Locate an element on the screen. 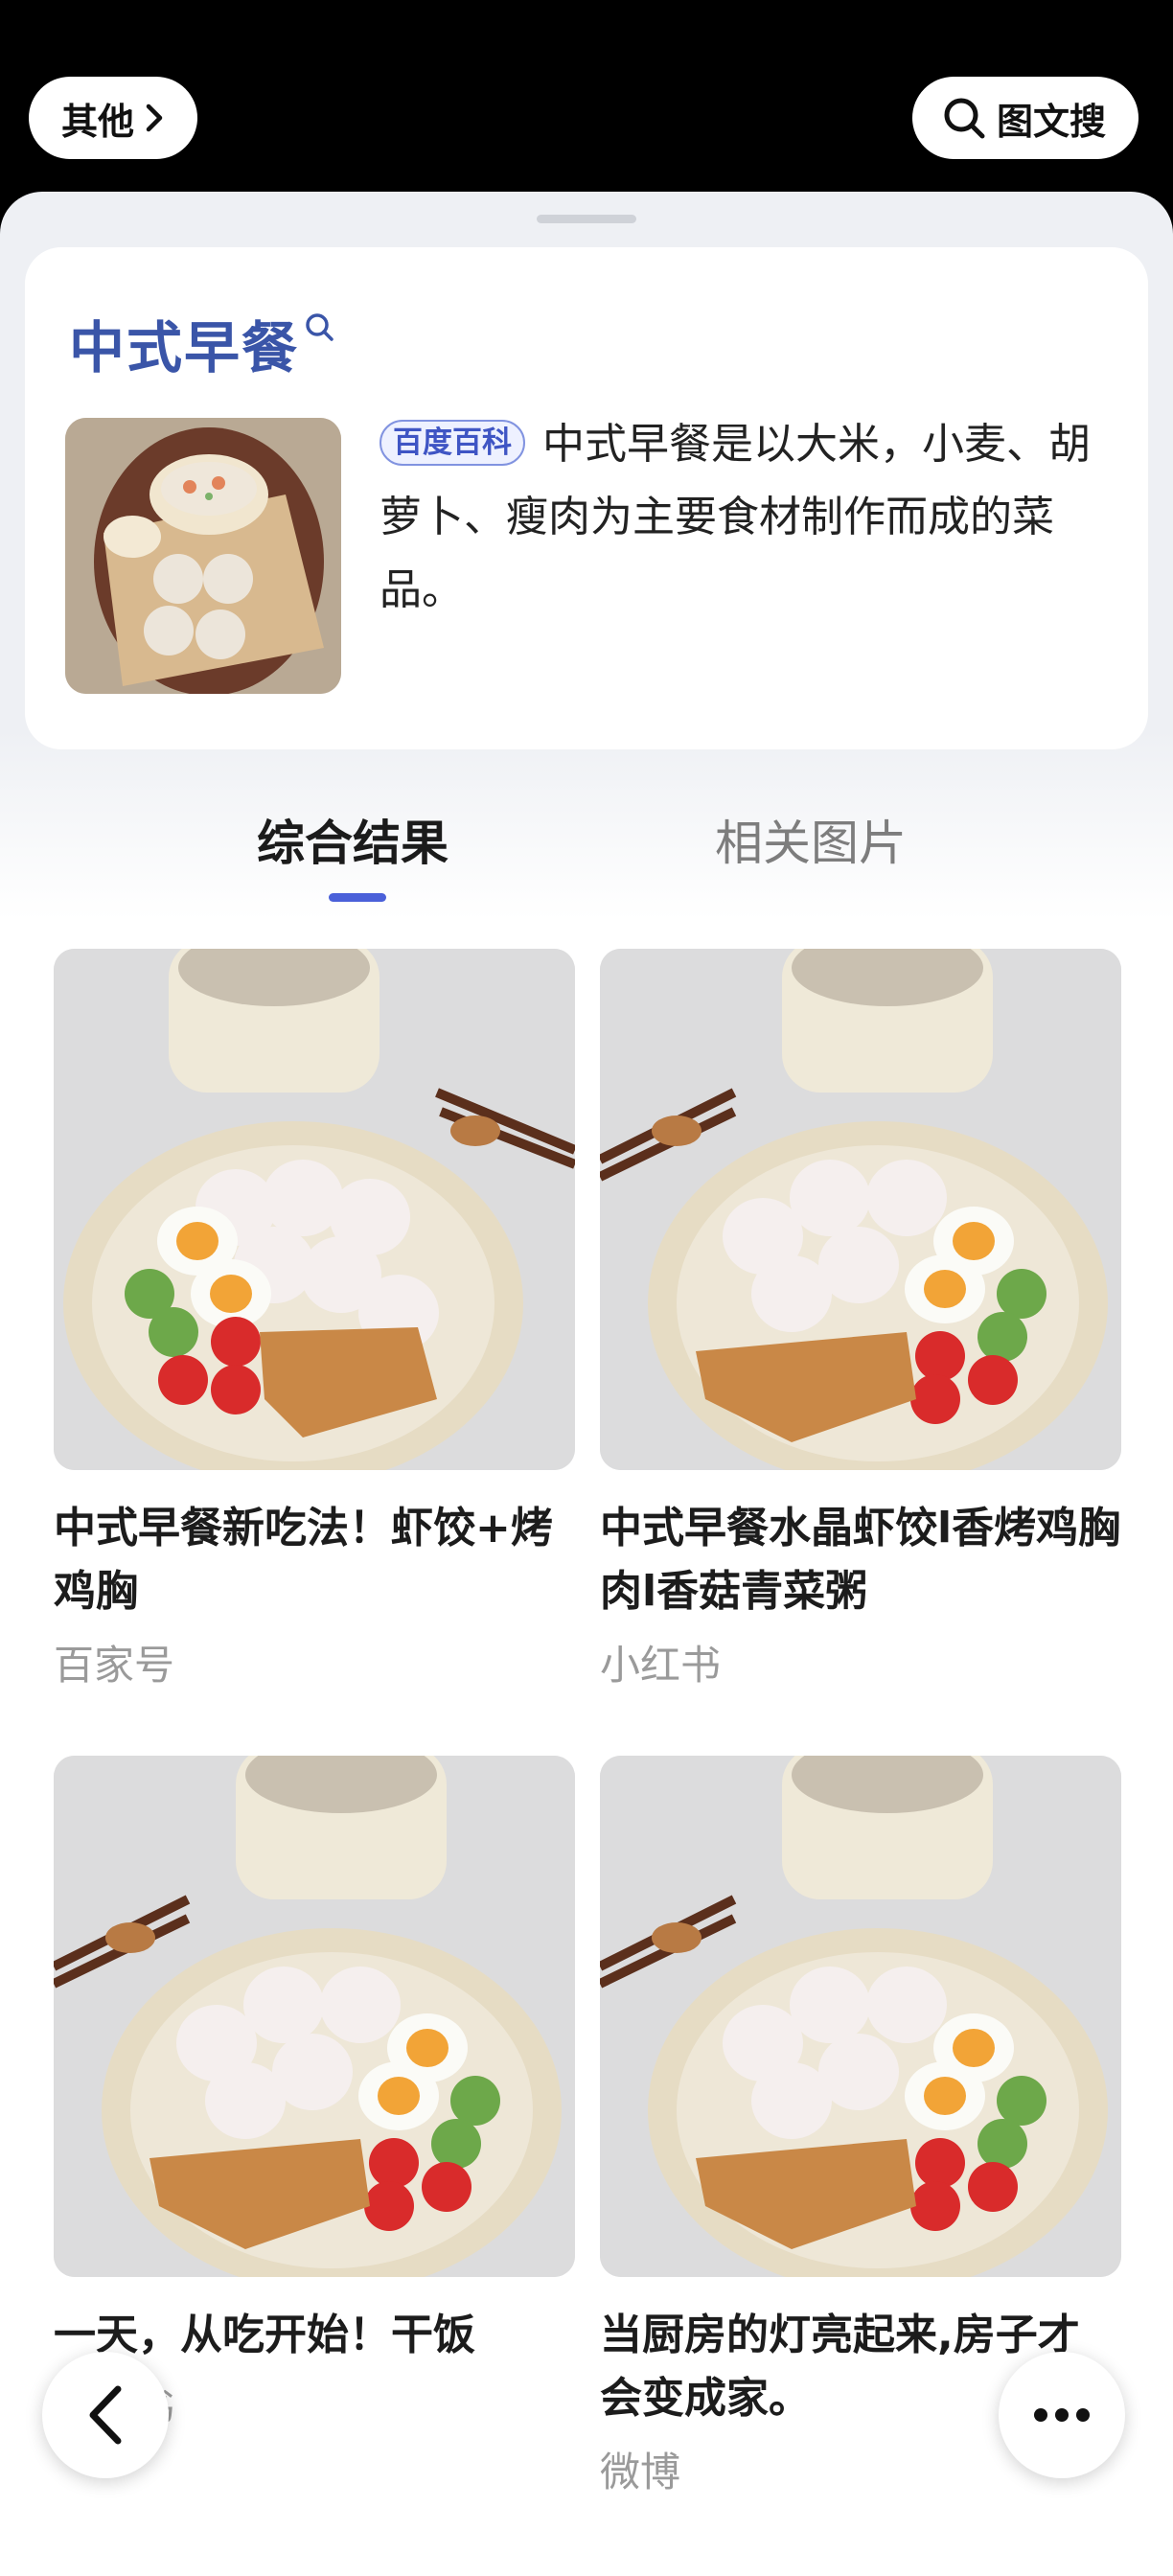 This screenshot has width=1173, height=2576. image-text-search-button: 图文搜 is located at coordinates (1025, 118).